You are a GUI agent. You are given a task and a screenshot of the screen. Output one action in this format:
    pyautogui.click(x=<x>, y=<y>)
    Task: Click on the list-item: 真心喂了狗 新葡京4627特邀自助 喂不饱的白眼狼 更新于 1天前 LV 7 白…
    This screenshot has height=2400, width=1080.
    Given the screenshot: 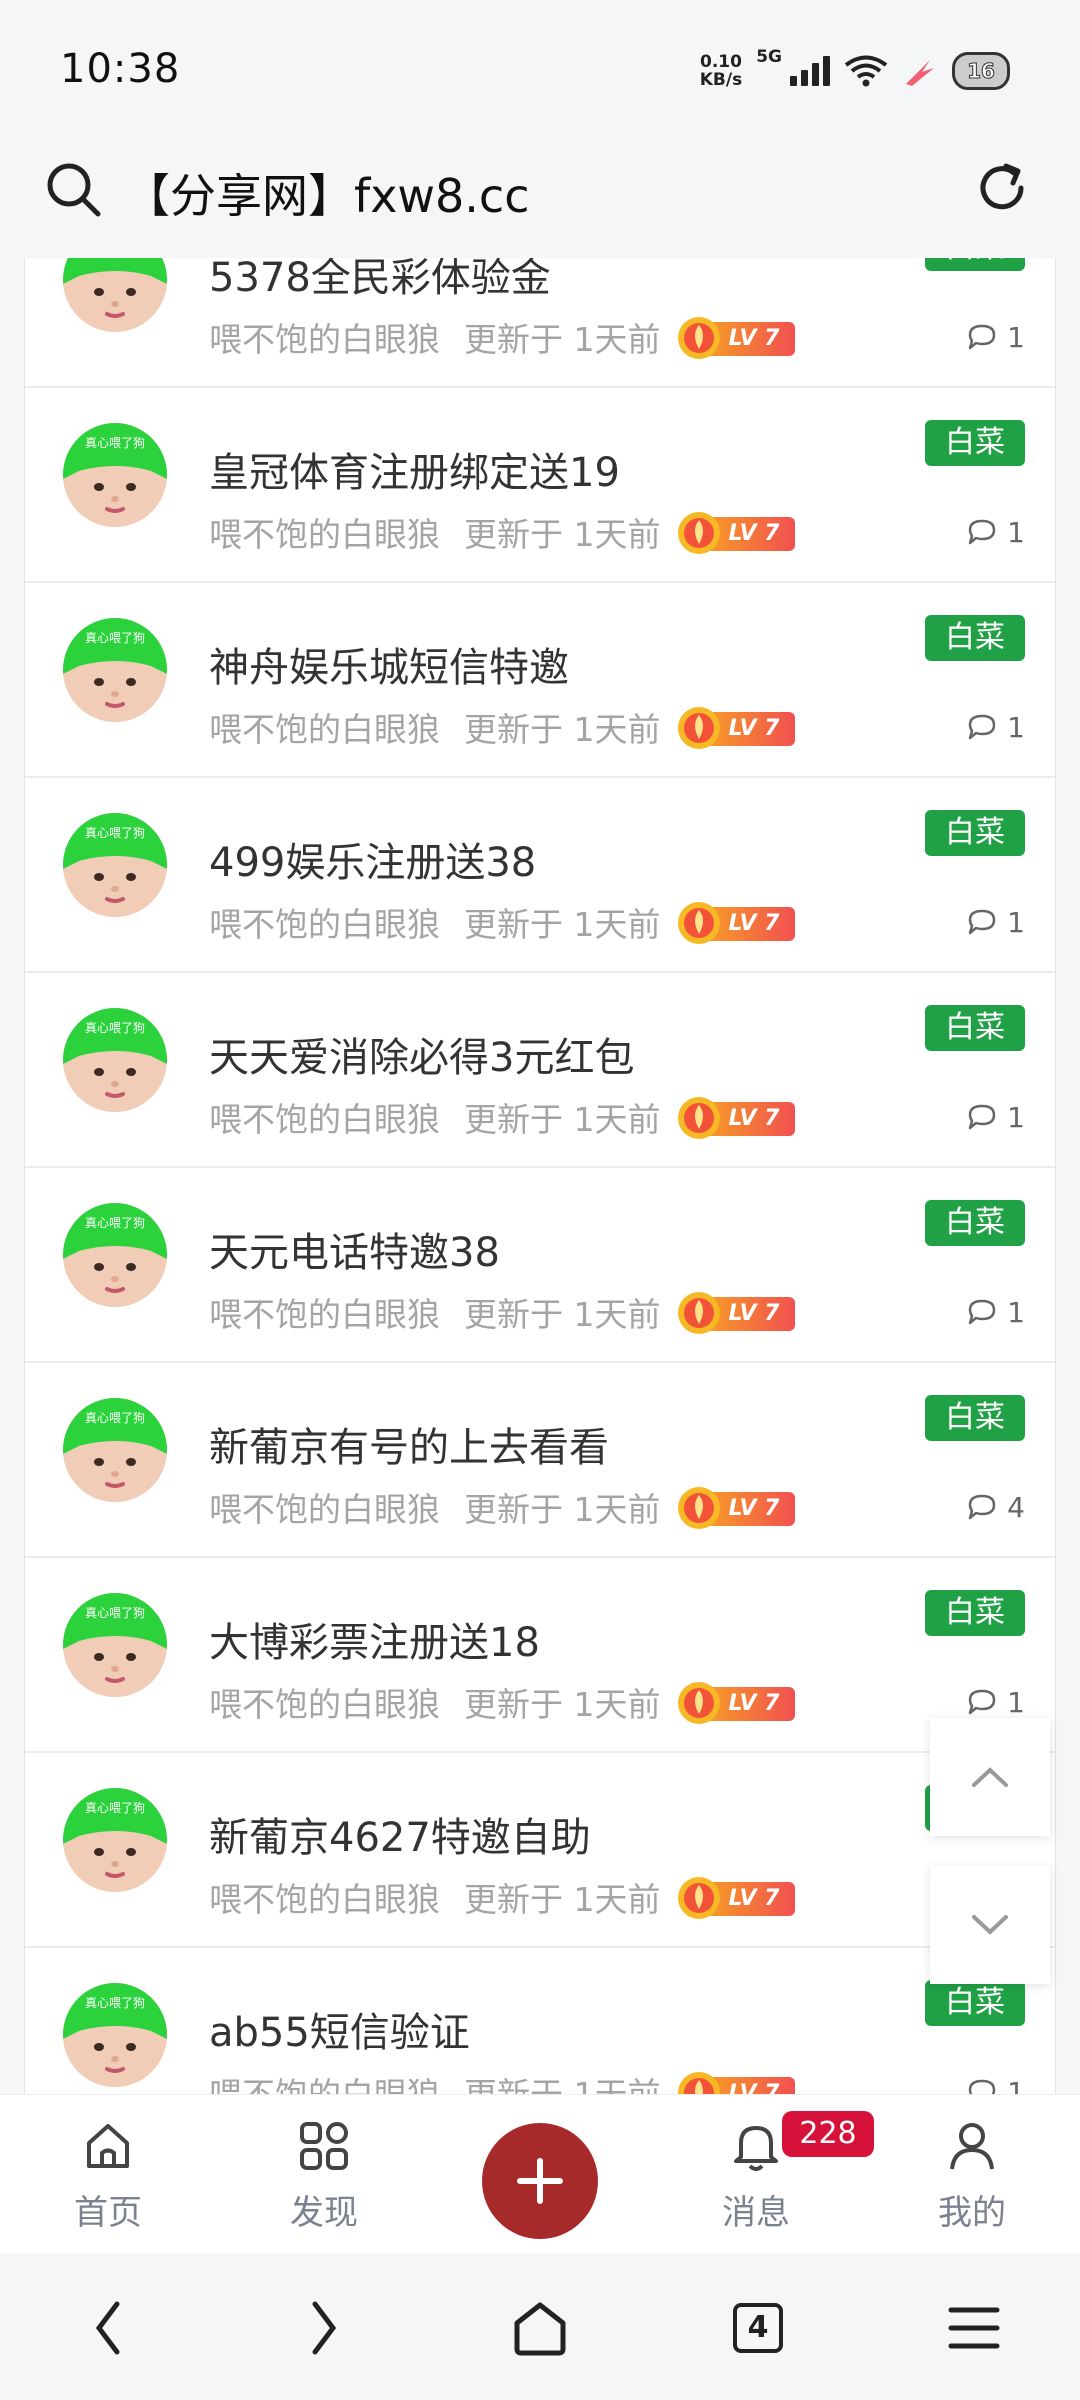 What is the action you would take?
    pyautogui.click(x=540, y=1850)
    